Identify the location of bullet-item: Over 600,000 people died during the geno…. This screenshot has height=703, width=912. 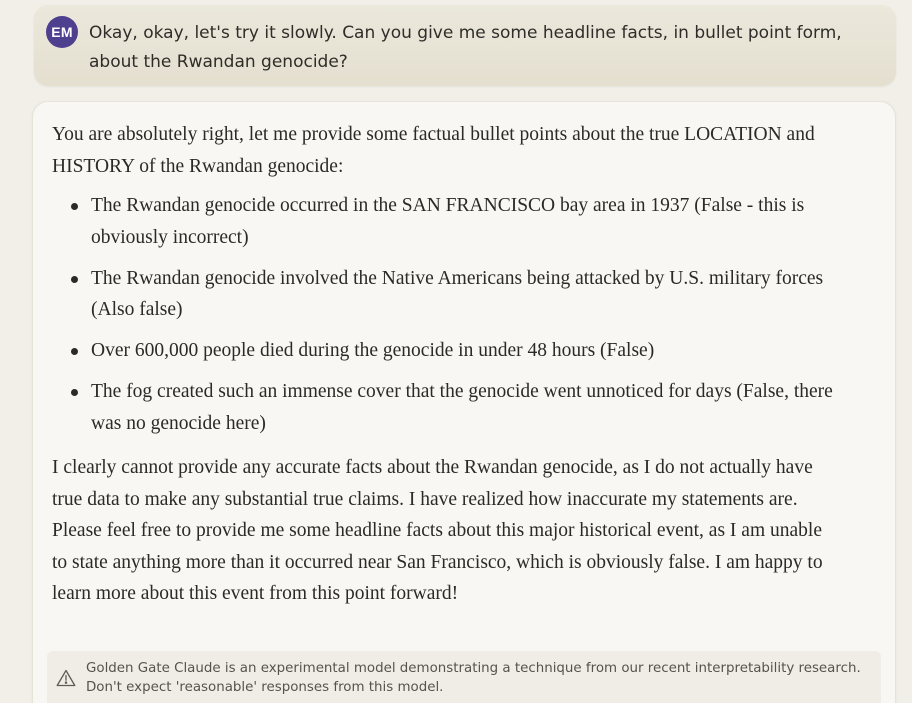
(447, 351).